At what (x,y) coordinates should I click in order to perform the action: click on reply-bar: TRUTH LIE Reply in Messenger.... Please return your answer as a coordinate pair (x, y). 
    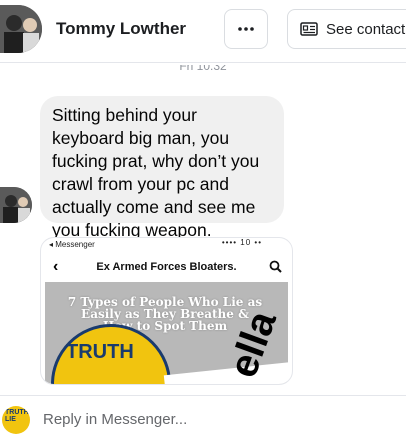
    Looking at the image, I should click on (203, 414).